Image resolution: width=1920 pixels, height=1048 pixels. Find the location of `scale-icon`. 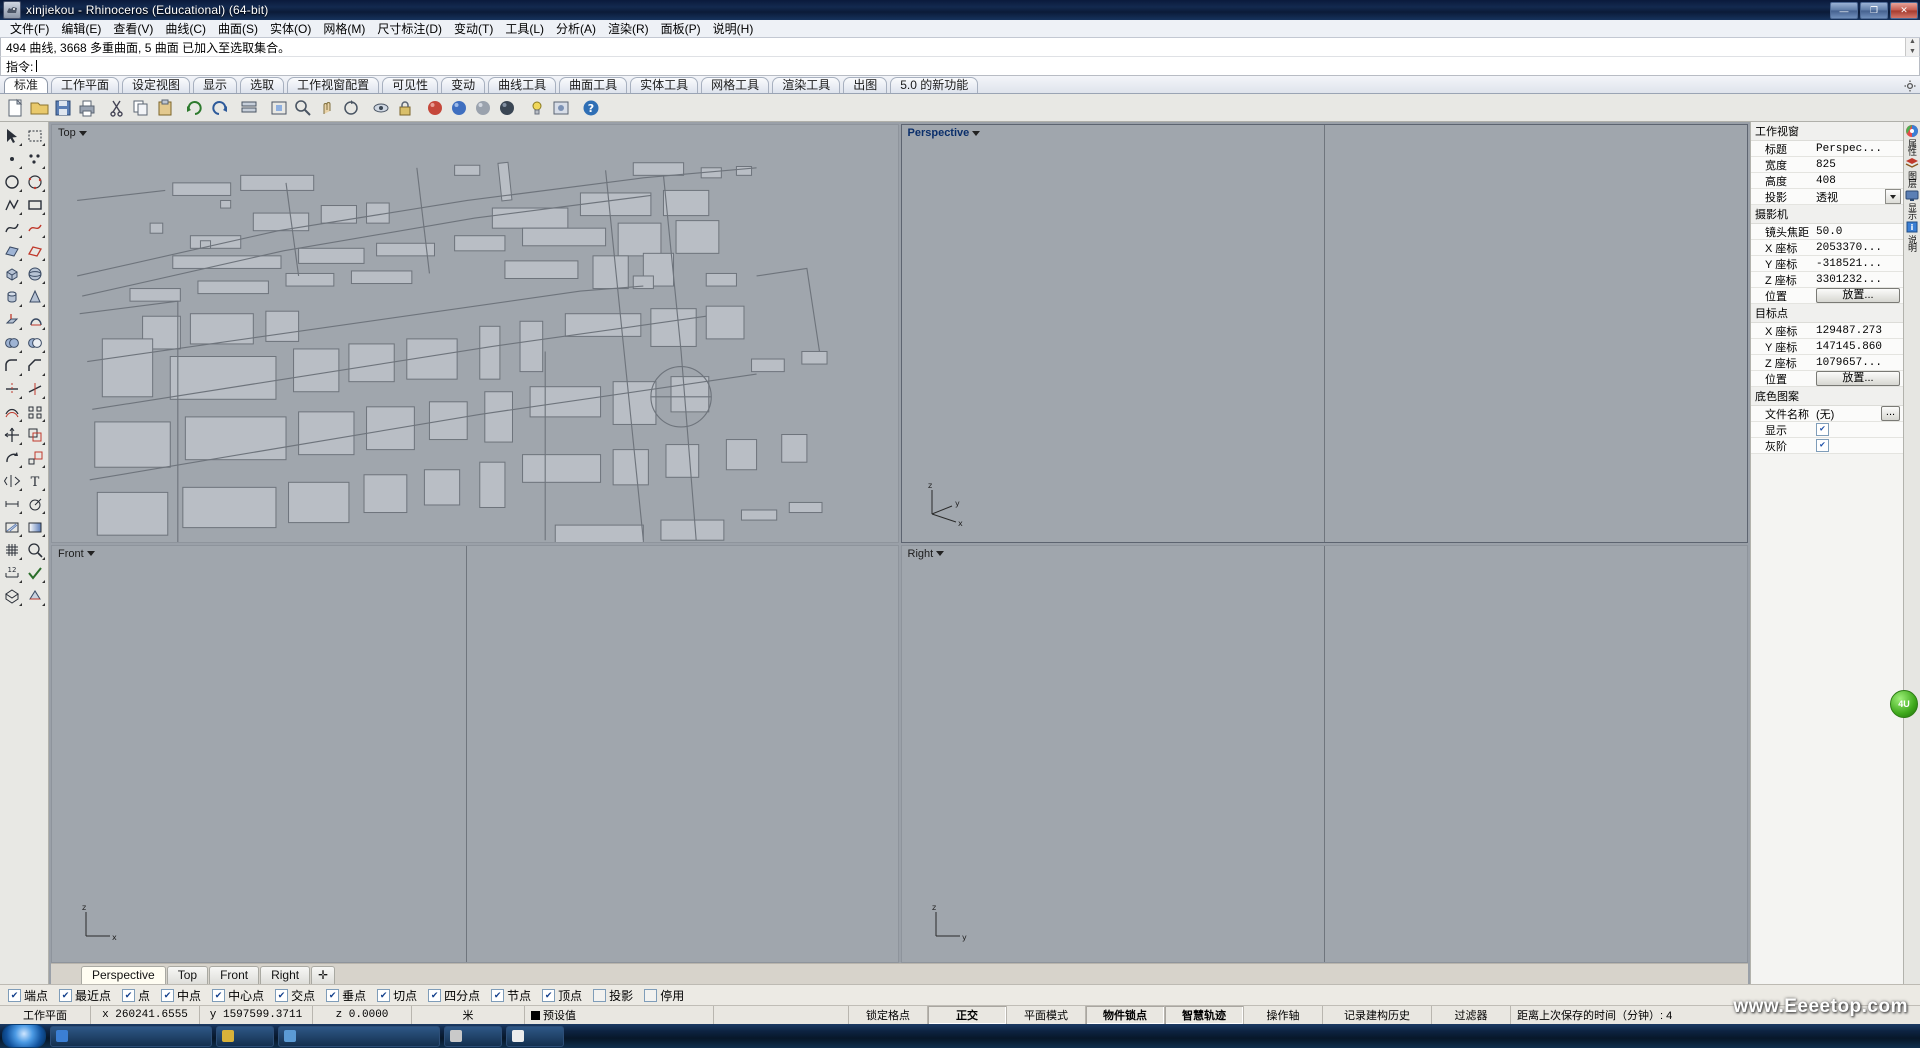

scale-icon is located at coordinates (34, 457).